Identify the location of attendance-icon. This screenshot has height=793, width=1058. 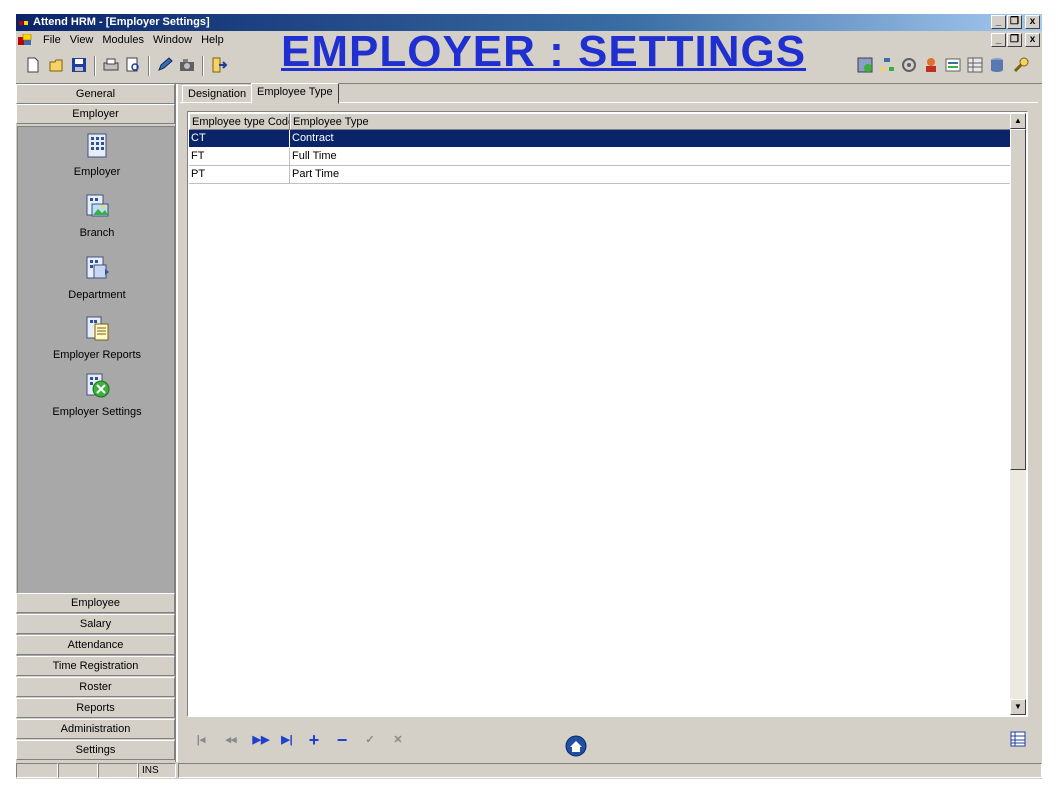
(953, 65).